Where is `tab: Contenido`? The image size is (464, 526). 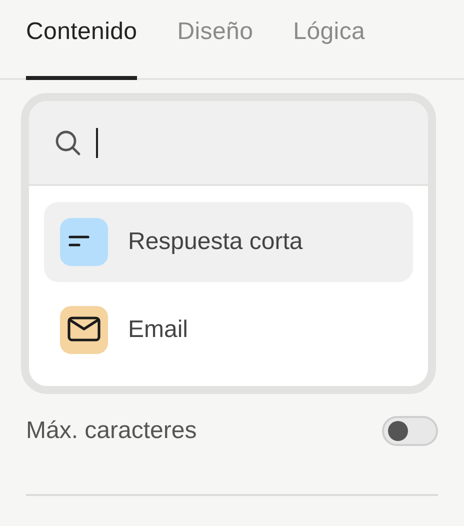
tab: Contenido is located at coordinates (82, 40).